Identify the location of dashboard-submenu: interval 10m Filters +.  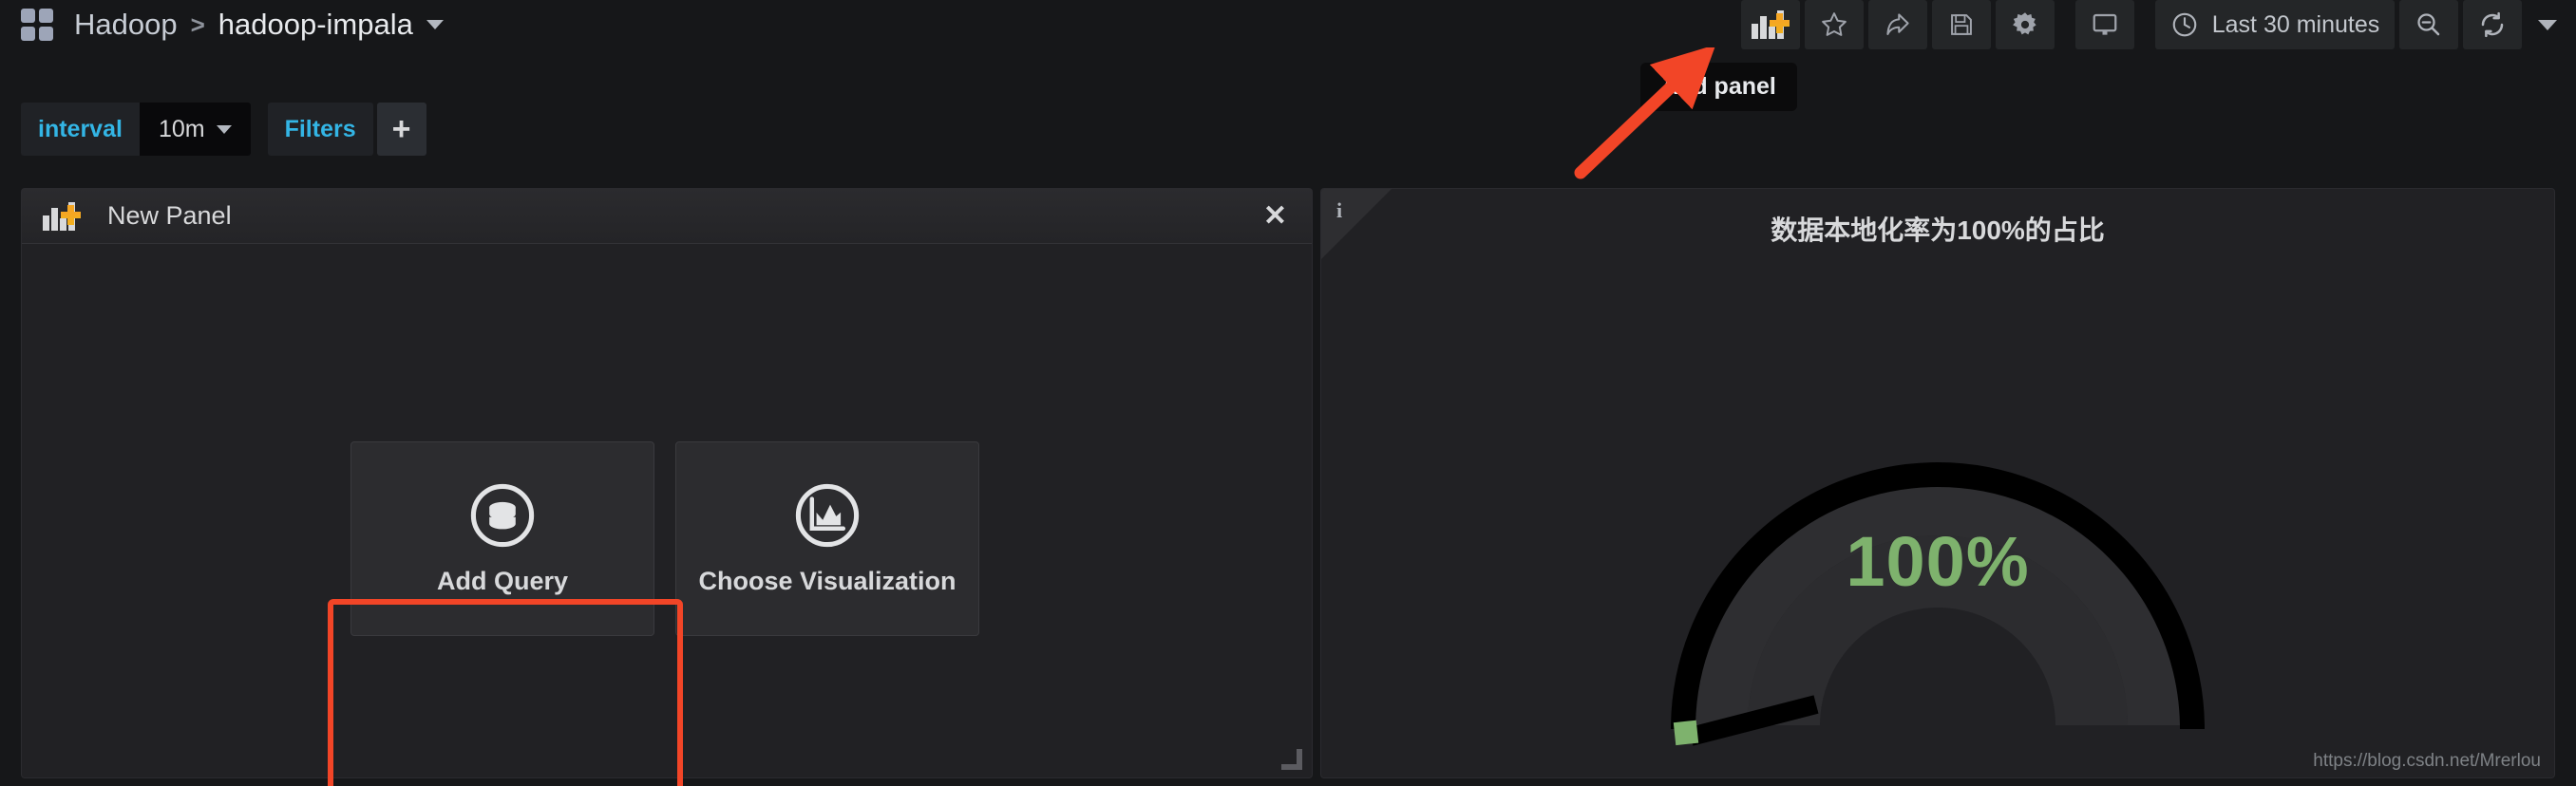
(223, 129).